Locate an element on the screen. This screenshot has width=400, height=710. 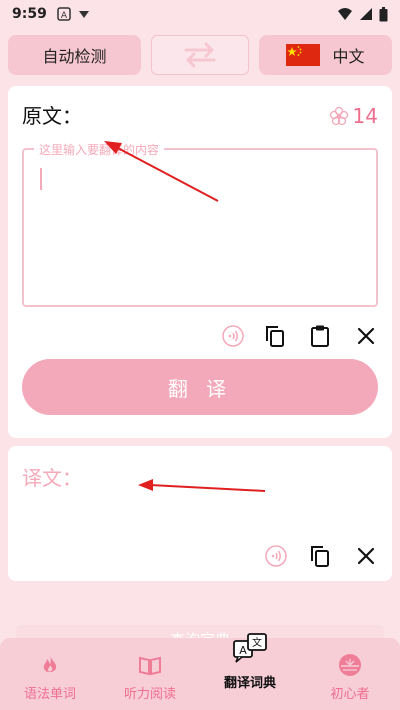
source-language-button: 自动检测 is located at coordinates (74, 55).